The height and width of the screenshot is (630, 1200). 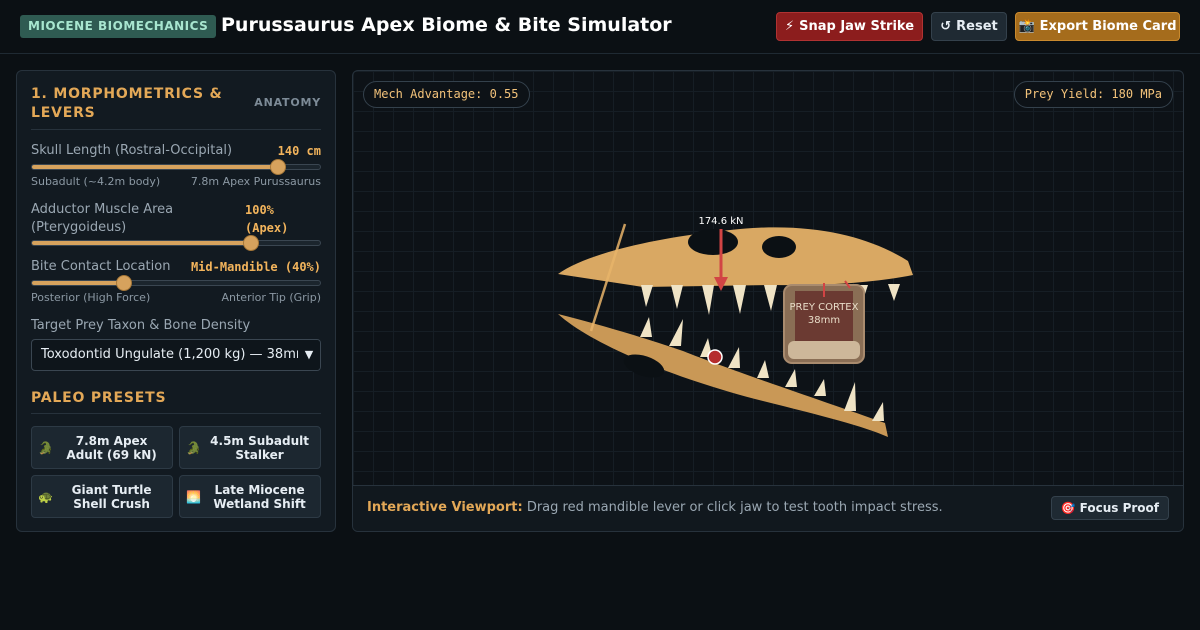 I want to click on preset-apex-adult-button: 🐊 7.8m Apex Adult (69 kN), so click(x=102, y=447).